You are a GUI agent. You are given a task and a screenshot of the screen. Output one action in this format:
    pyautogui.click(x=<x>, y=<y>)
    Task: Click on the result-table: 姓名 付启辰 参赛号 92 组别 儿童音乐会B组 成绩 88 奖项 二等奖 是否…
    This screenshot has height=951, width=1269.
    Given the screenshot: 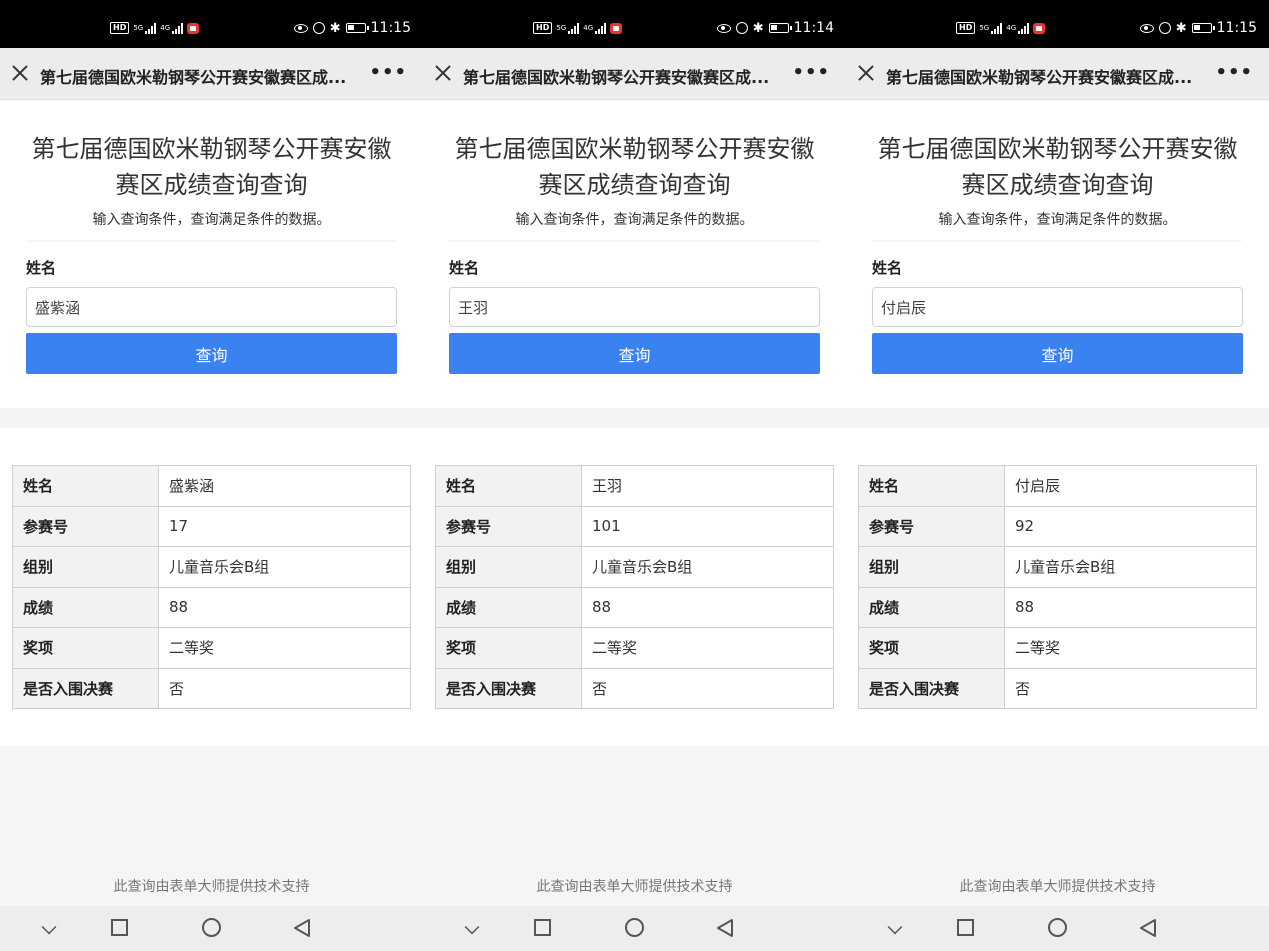 What is the action you would take?
    pyautogui.click(x=1057, y=587)
    